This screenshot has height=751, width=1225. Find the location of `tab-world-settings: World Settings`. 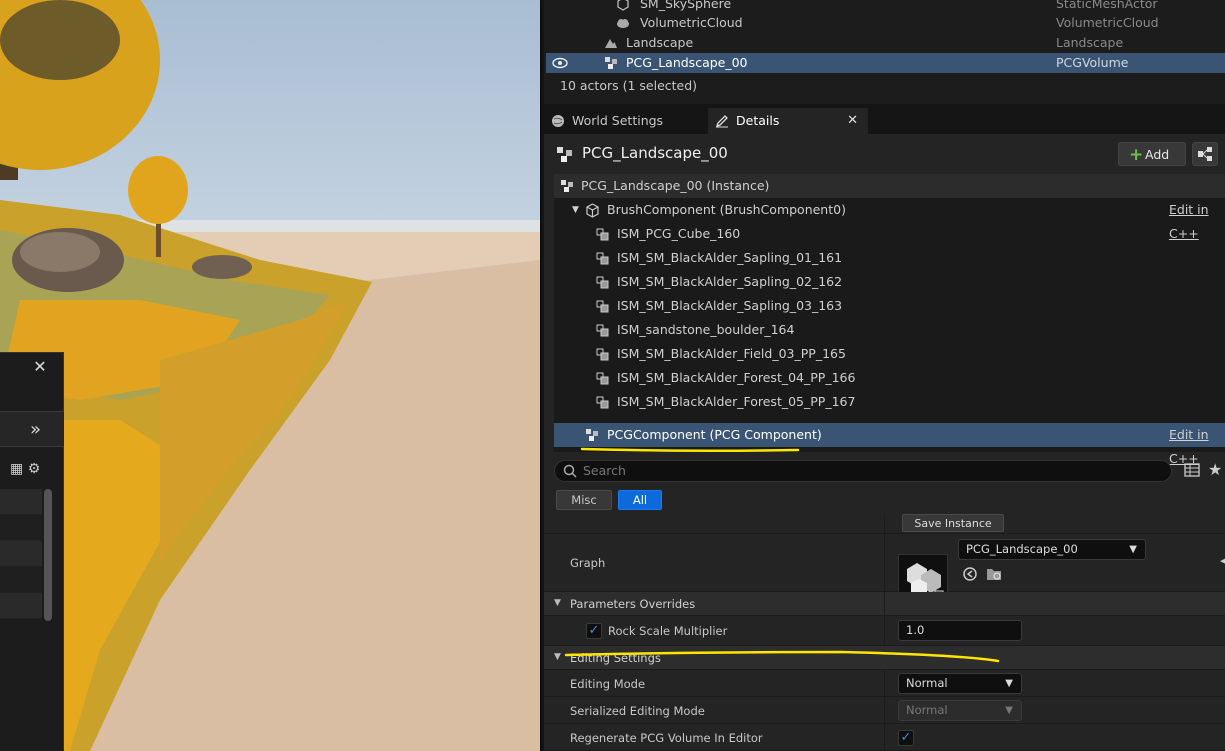

tab-world-settings: World Settings is located at coordinates (625, 121).